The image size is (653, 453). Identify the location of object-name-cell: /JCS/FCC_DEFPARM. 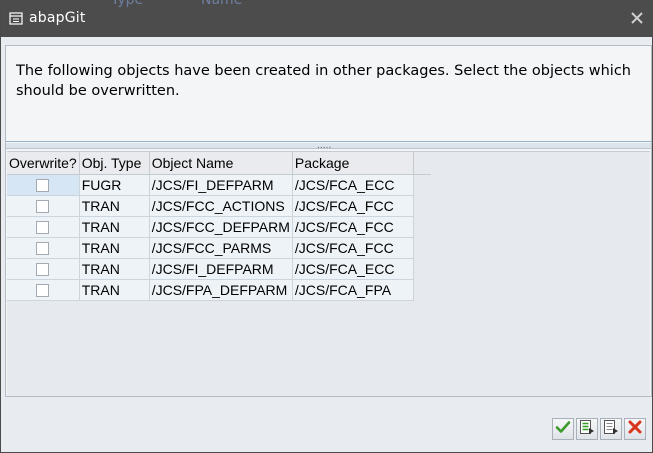
(221, 227).